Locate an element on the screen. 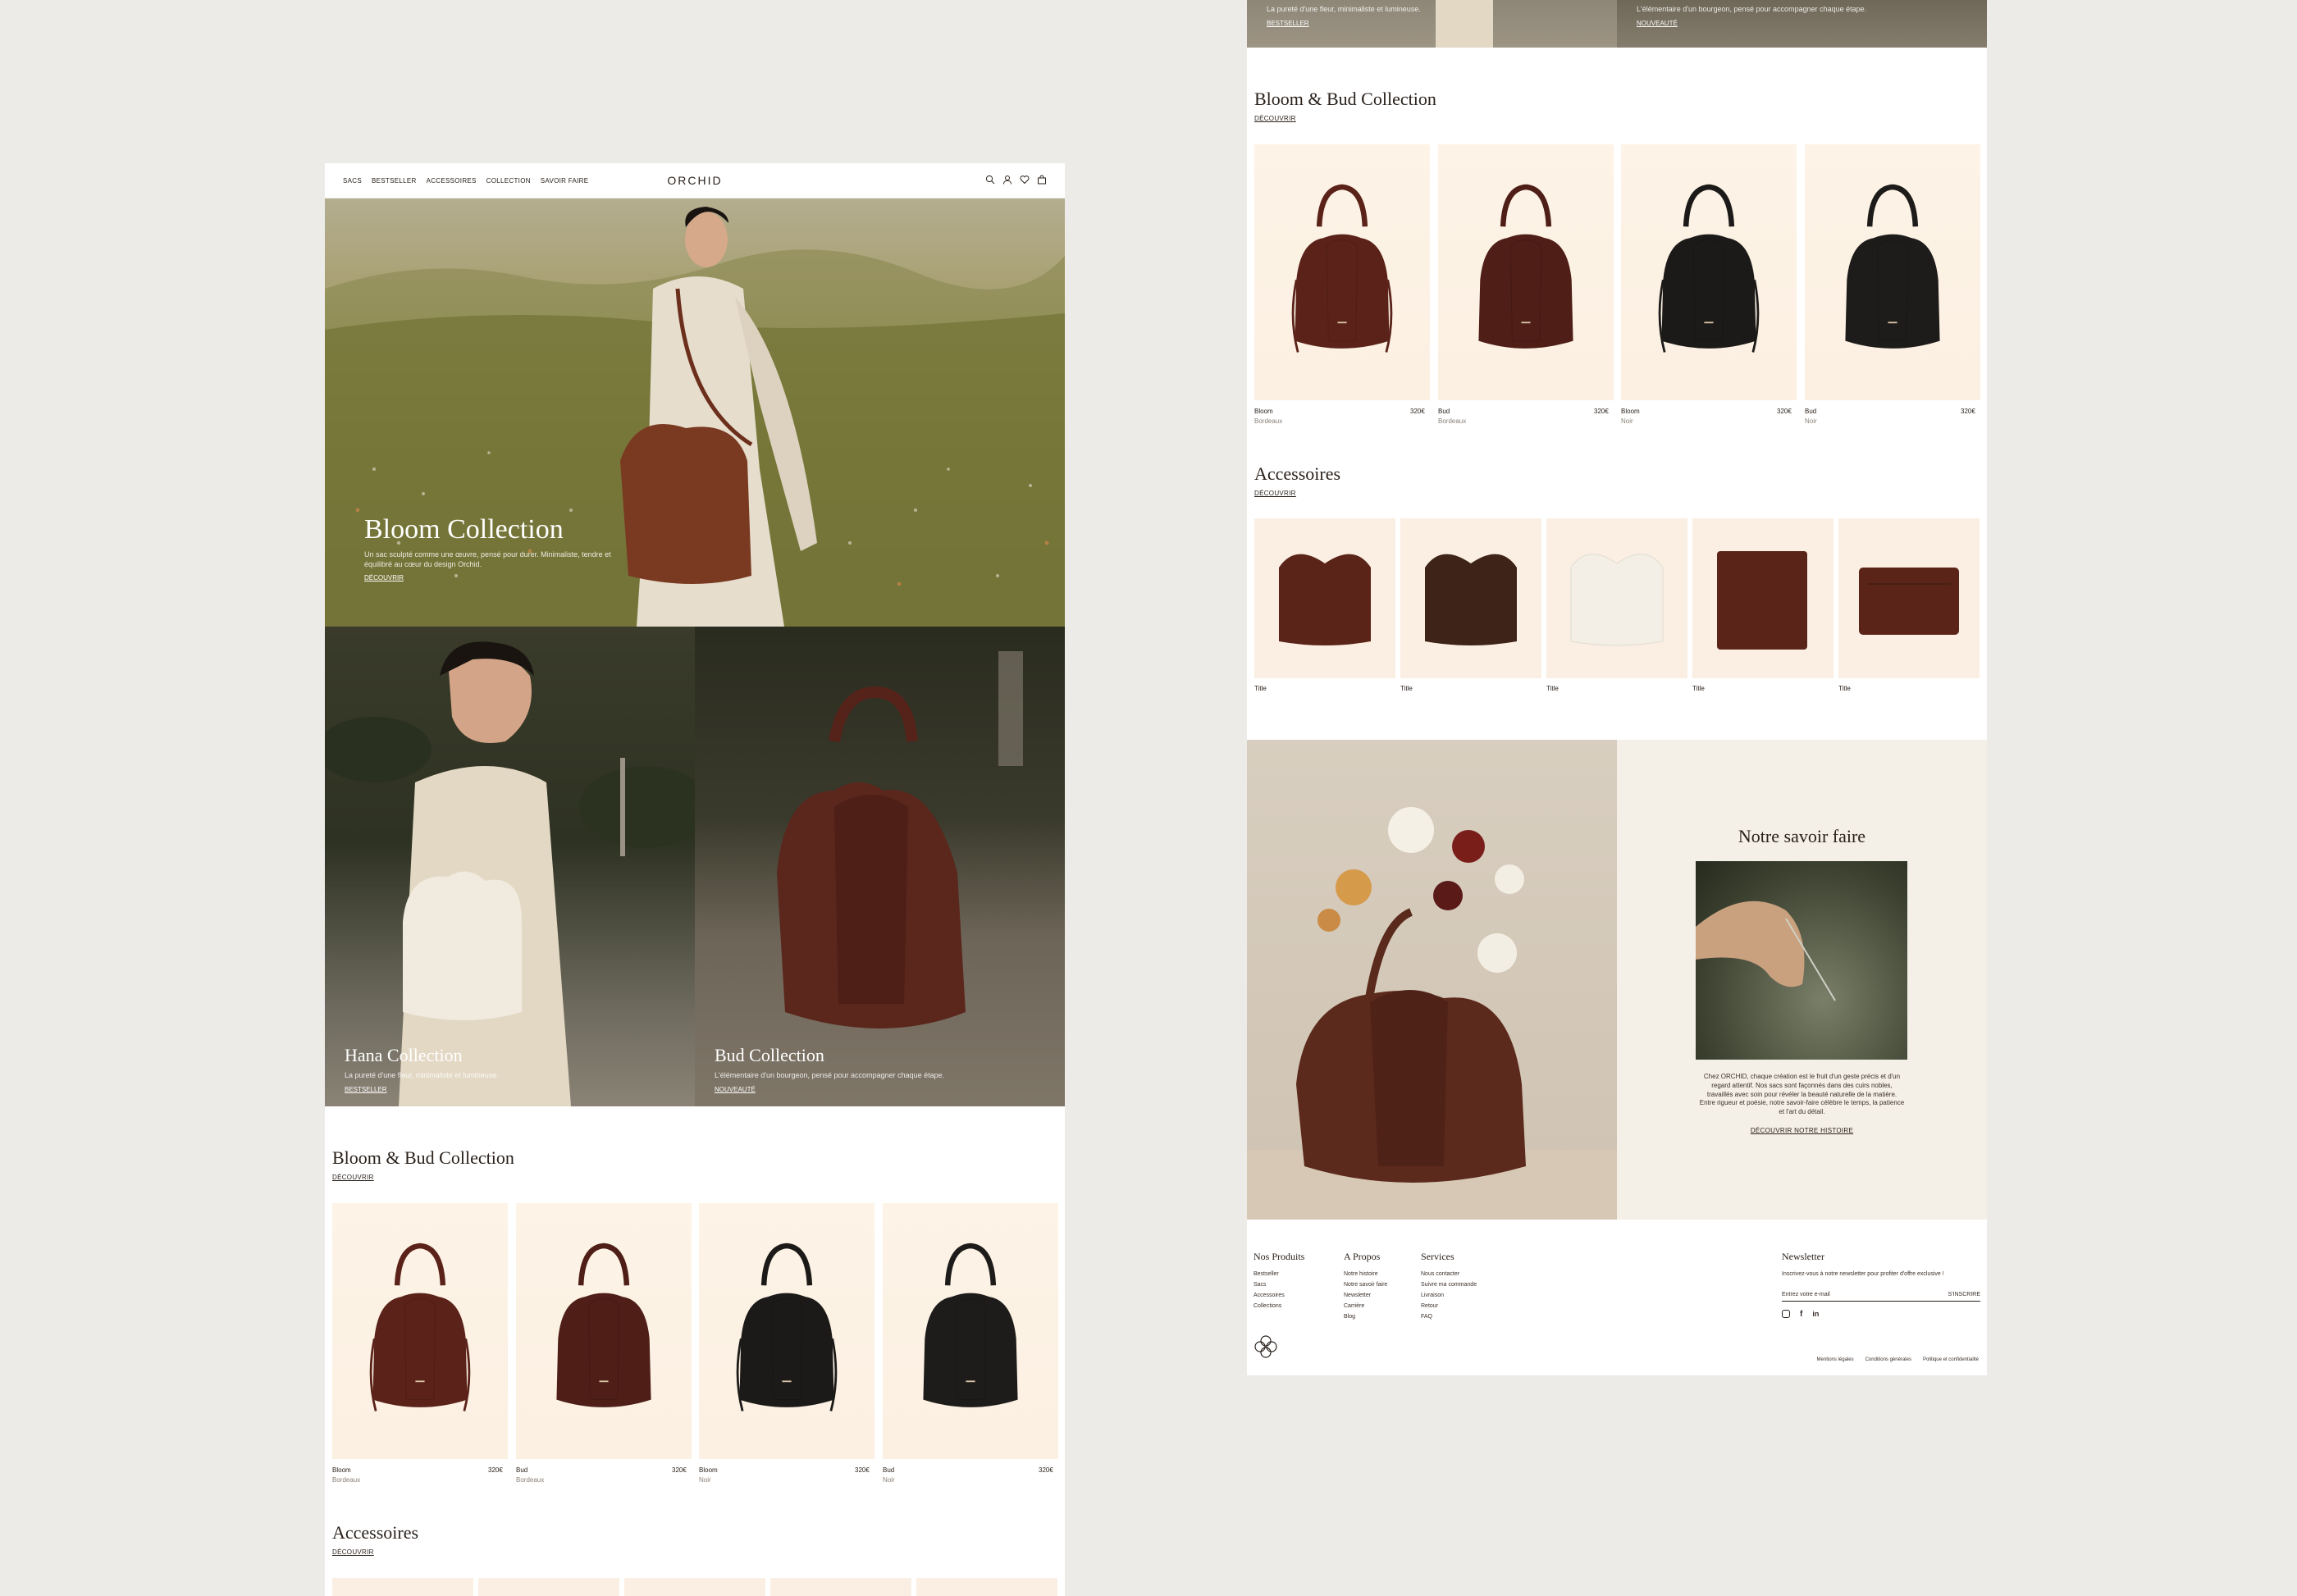  product-color: Noir is located at coordinates (1627, 421).